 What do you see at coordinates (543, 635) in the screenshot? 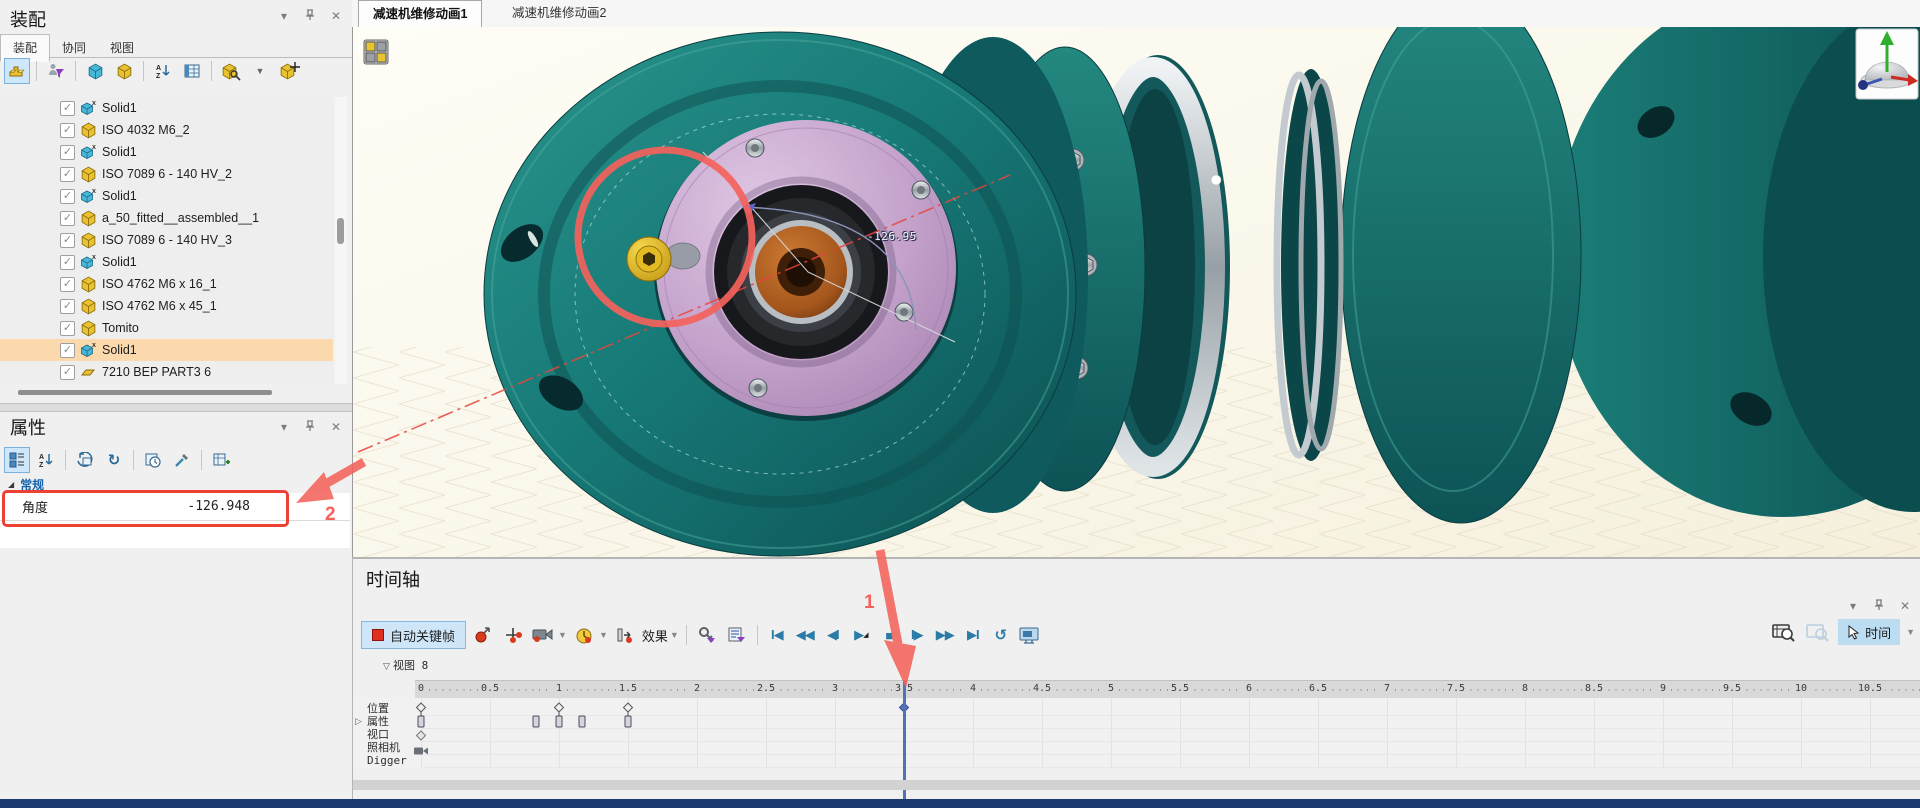
I see `camera-keyframe-icon` at bounding box center [543, 635].